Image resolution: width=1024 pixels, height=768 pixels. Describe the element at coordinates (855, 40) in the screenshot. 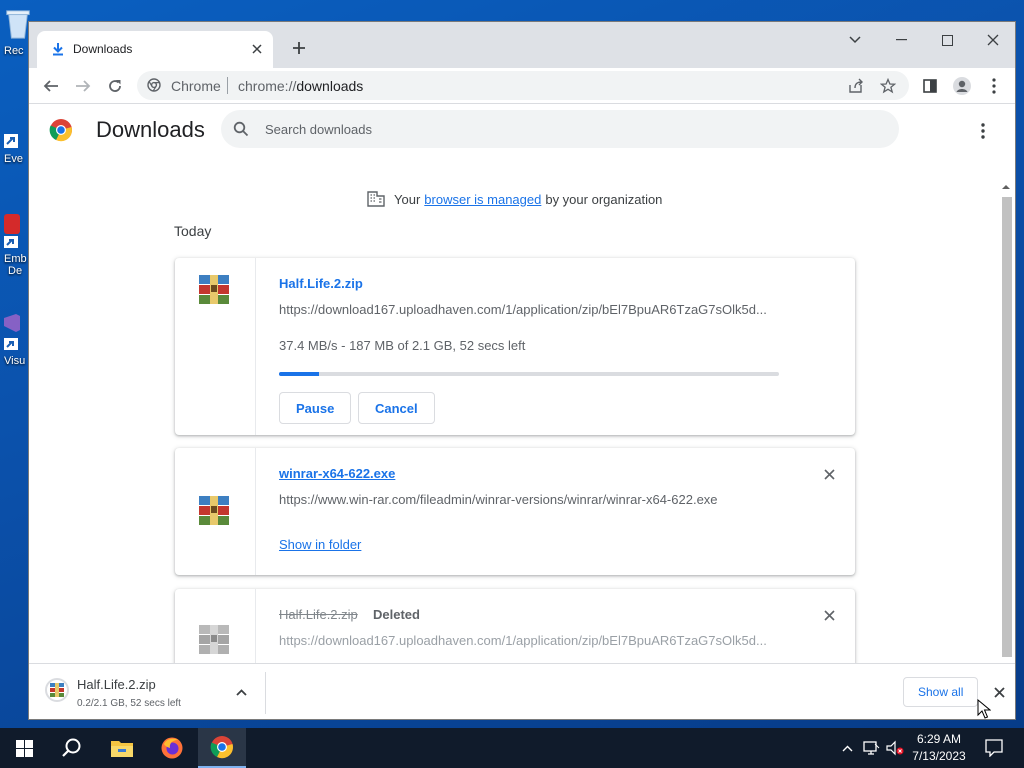

I see `tab-search-button` at that location.